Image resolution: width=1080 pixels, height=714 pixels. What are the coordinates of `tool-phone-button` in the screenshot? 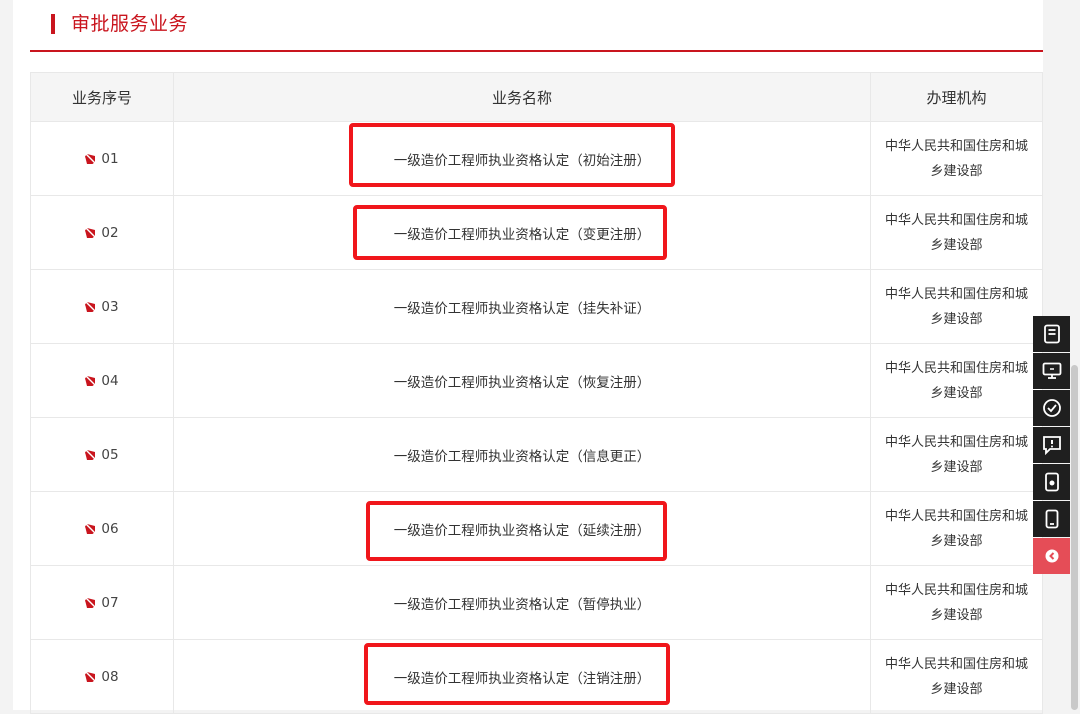 It's located at (1051, 519).